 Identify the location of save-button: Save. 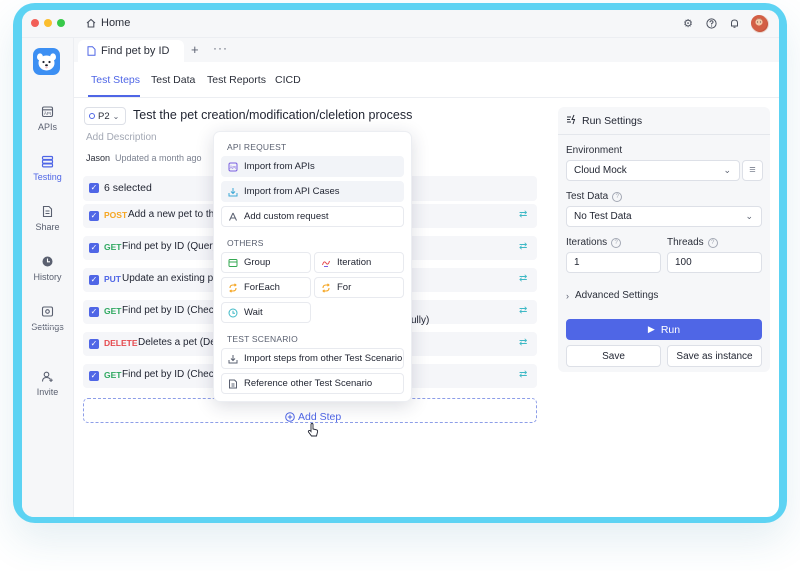
(613, 356).